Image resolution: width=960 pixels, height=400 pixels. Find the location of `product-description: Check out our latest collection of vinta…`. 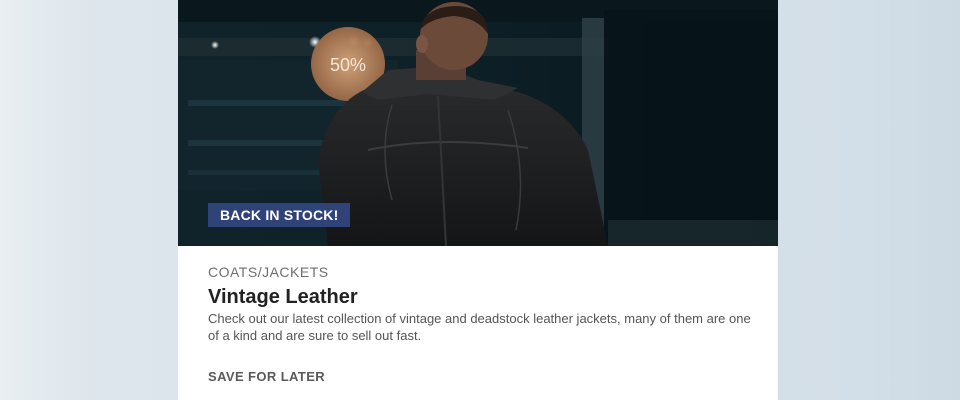

product-description: Check out our latest collection of vinta… is located at coordinates (479, 327).